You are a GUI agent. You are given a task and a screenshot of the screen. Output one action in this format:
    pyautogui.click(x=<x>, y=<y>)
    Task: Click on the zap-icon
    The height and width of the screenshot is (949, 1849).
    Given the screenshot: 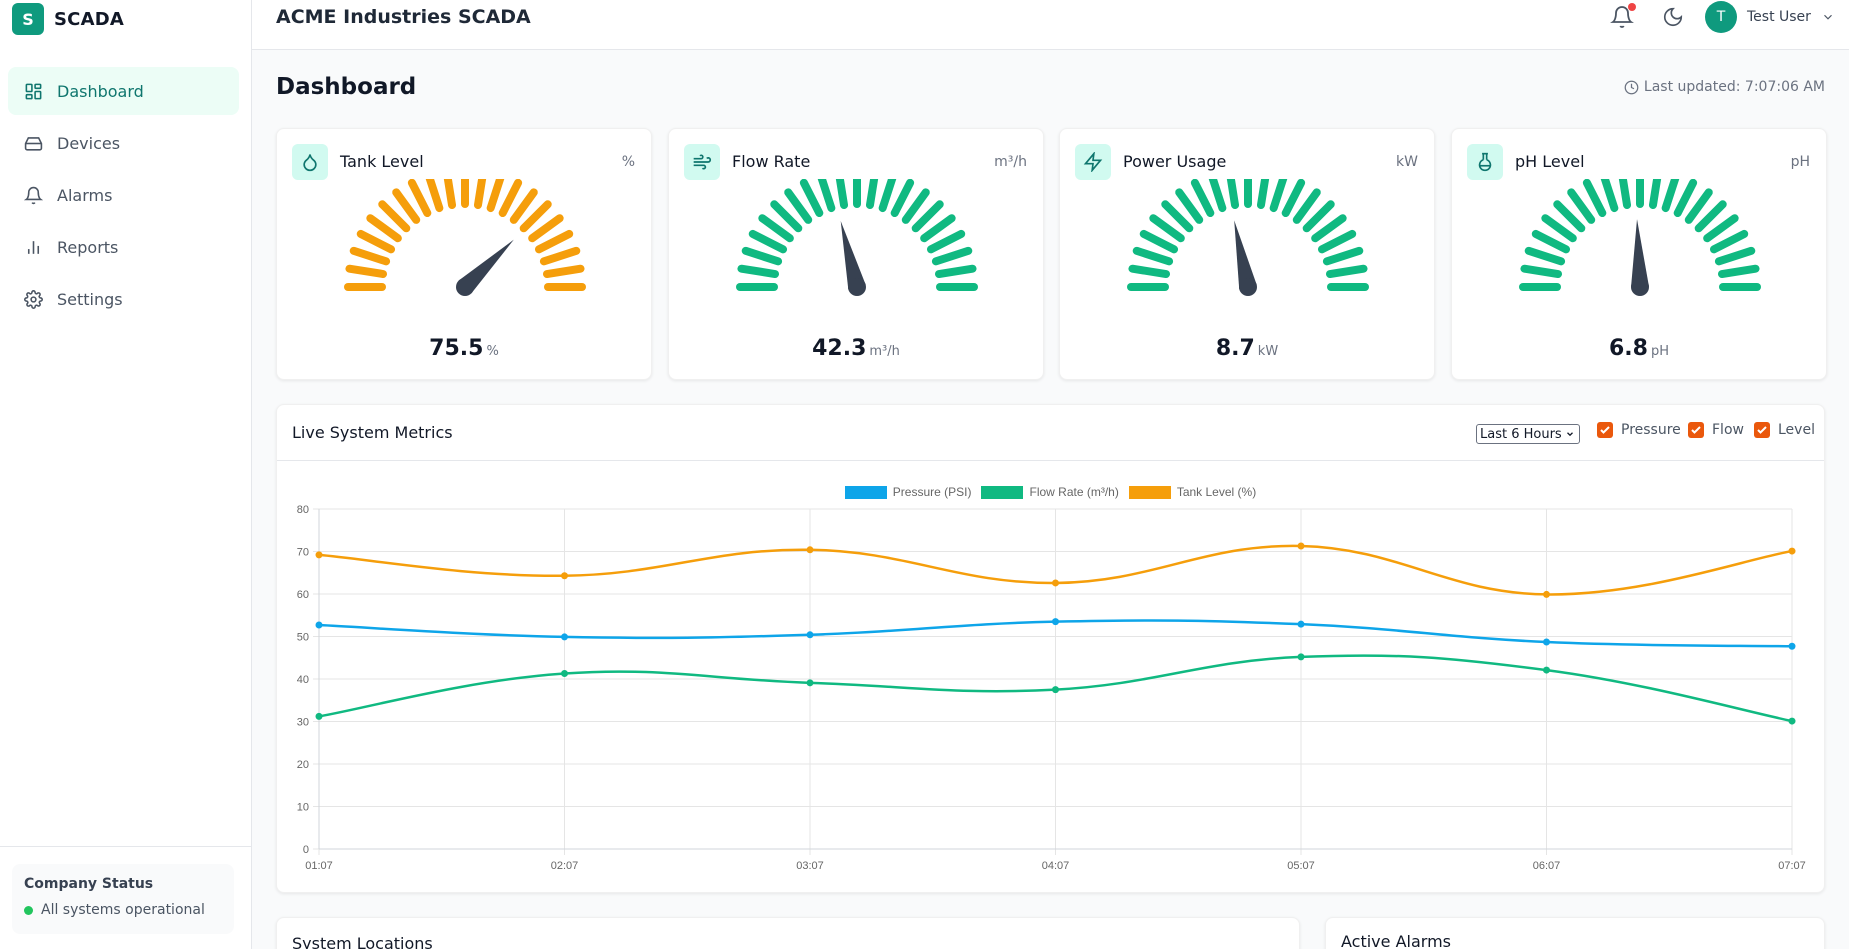 What is the action you would take?
    pyautogui.click(x=1093, y=162)
    